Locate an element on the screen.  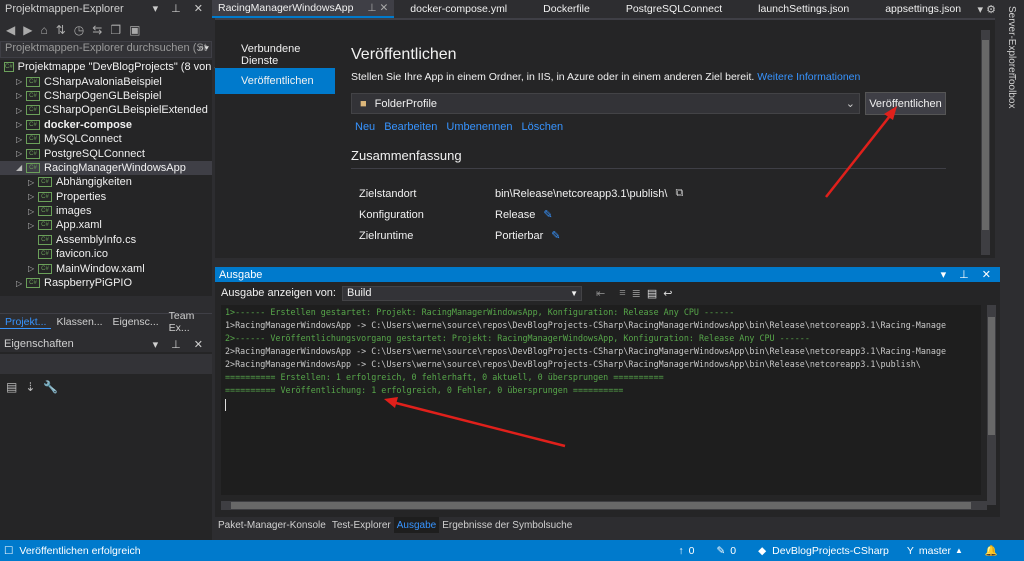
tab-appsettings: appsettings.json is located at coordinates (923, 9).